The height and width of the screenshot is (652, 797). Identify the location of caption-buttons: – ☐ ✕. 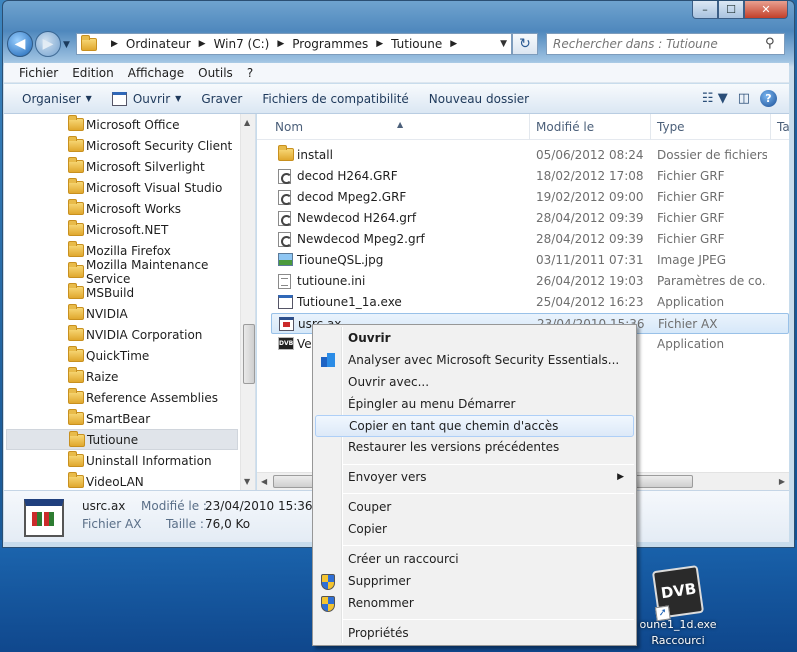
(740, 10).